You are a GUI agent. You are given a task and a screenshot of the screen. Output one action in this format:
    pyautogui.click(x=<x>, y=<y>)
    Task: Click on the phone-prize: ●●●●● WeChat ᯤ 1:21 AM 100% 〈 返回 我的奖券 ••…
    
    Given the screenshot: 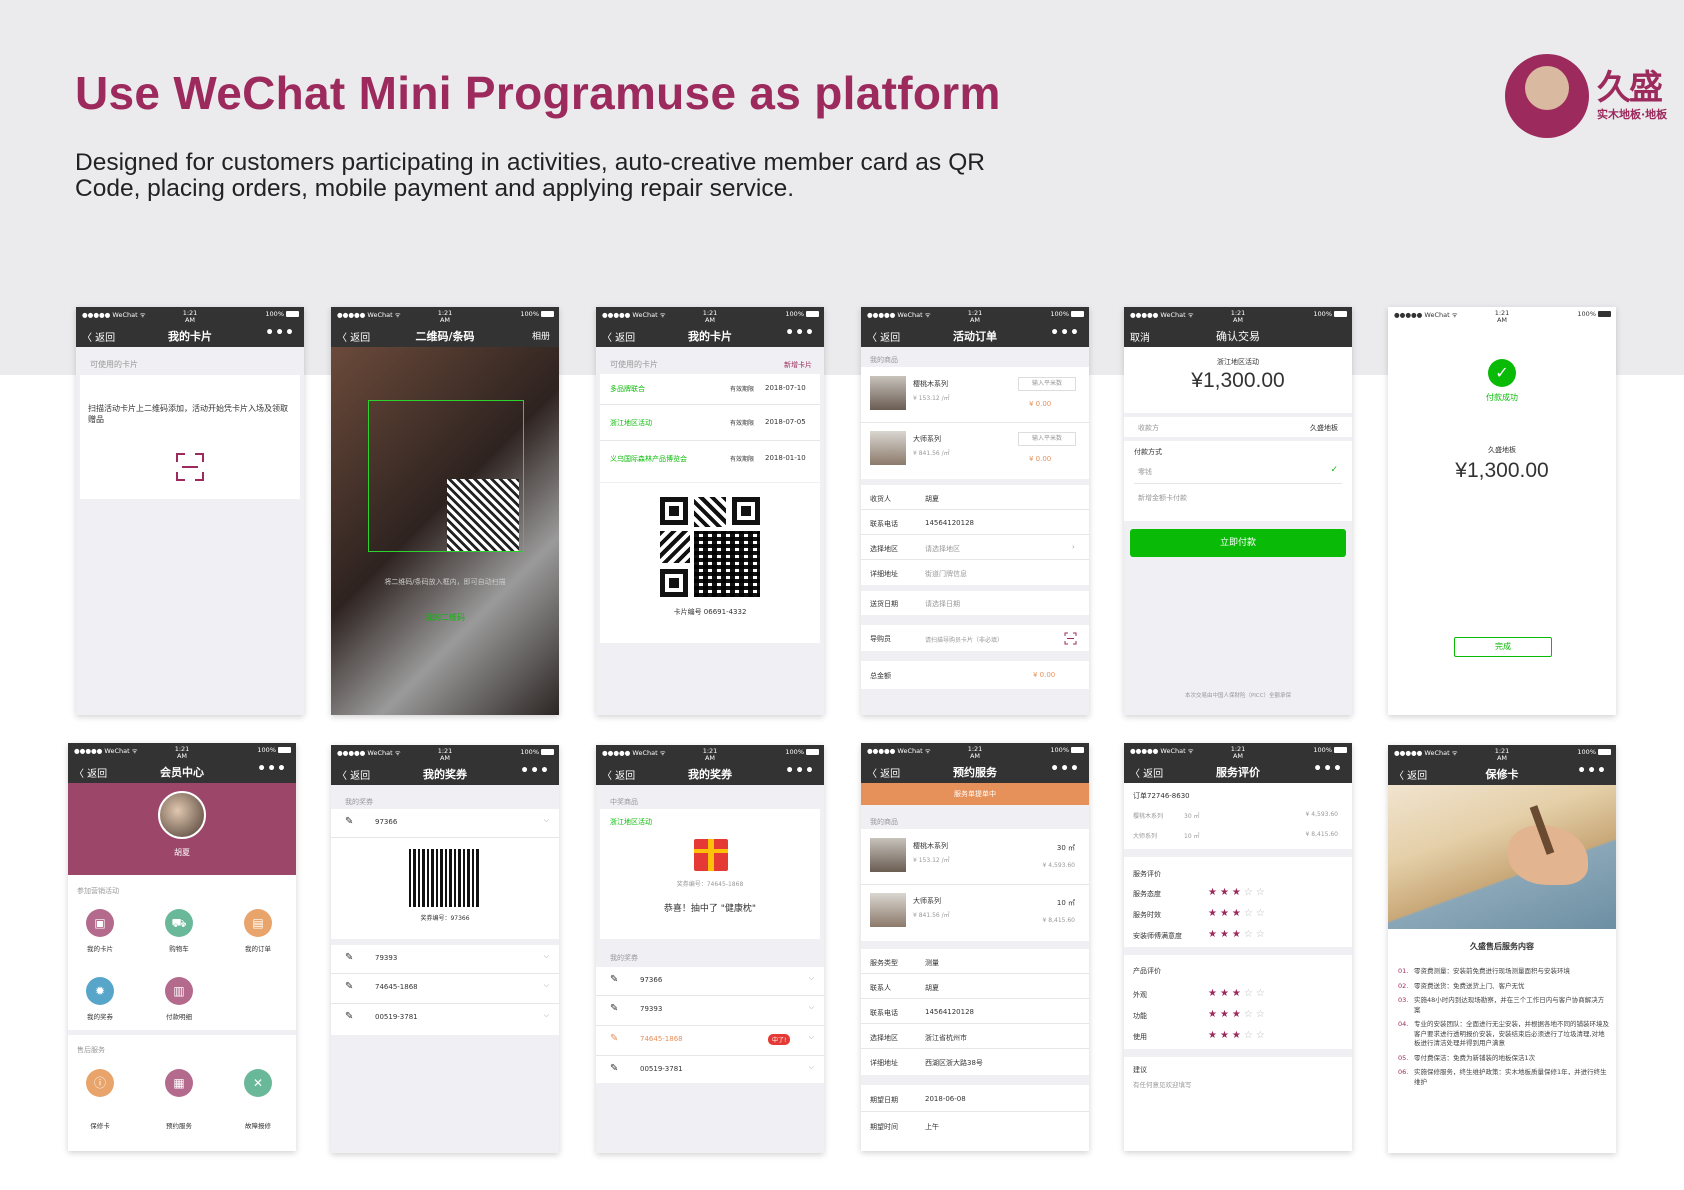 What is the action you would take?
    pyautogui.click(x=710, y=949)
    